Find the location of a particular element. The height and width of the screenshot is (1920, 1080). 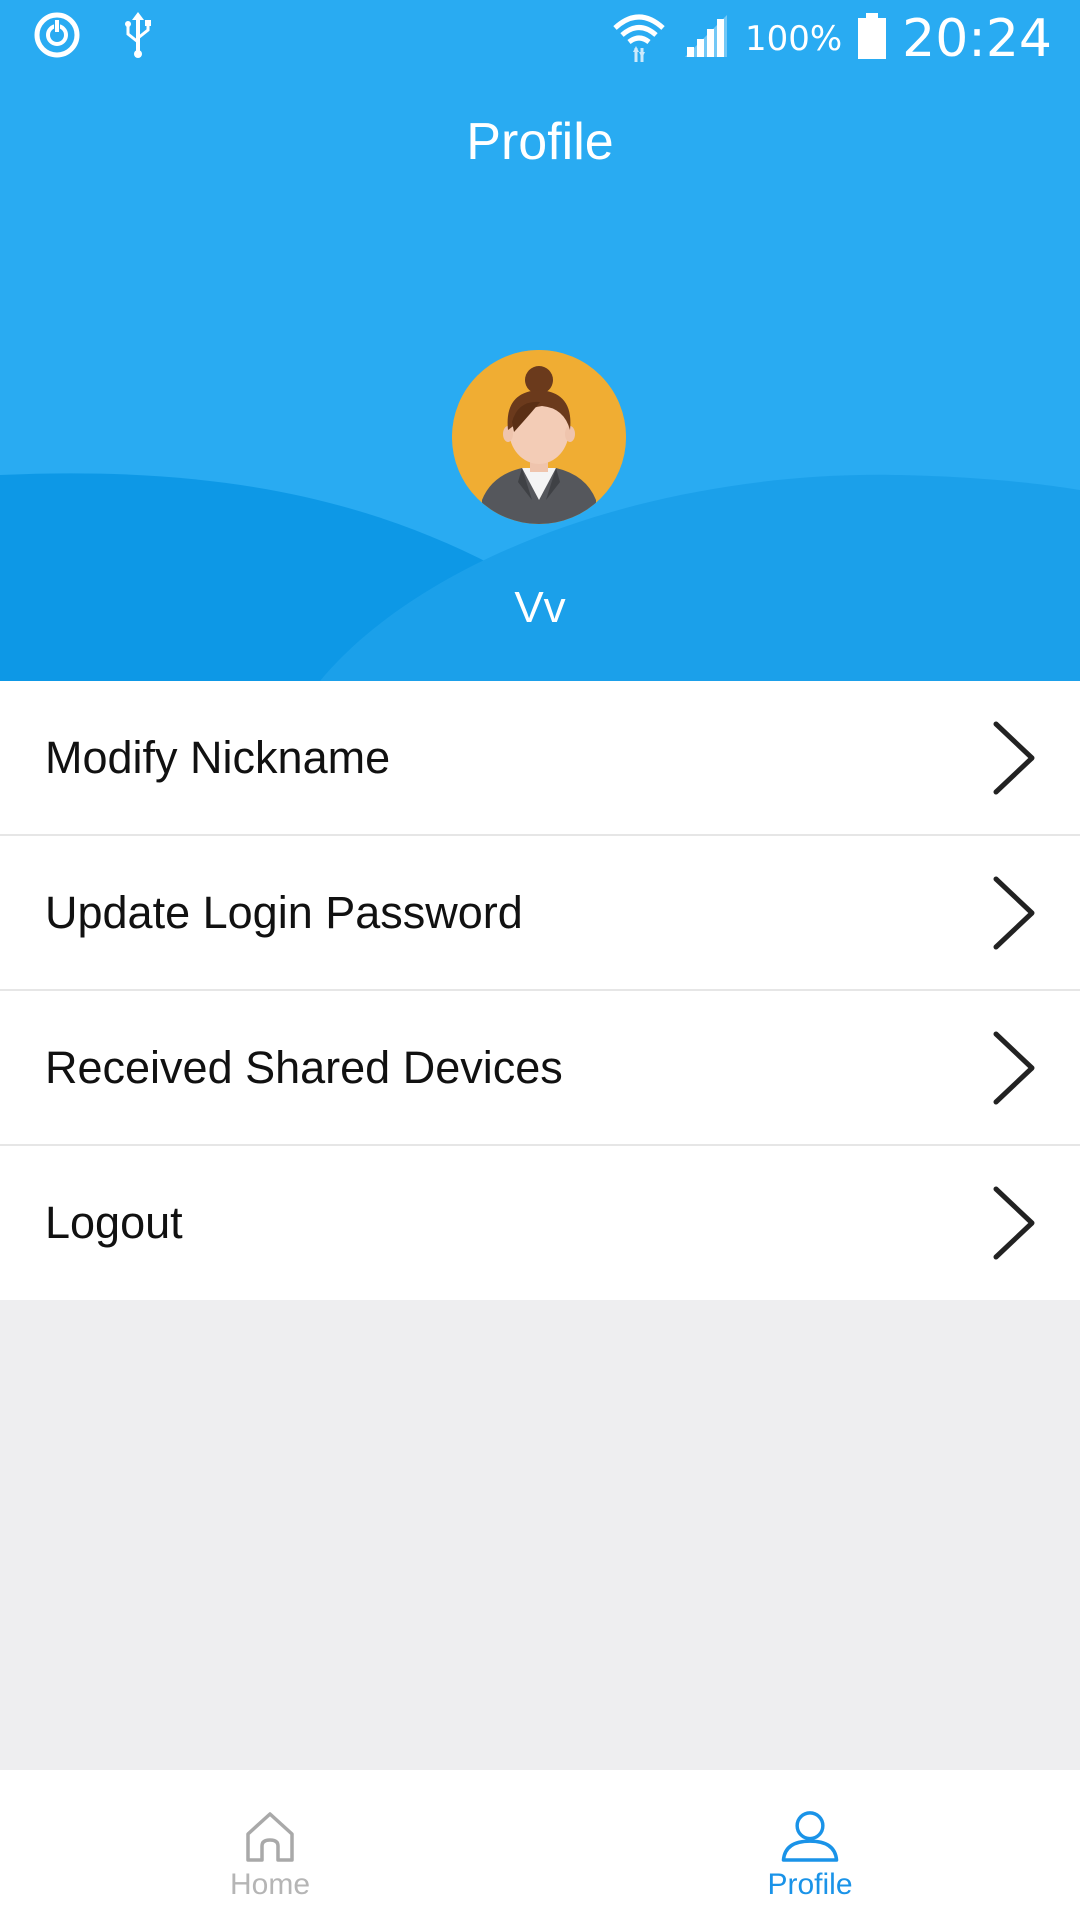

sync-icon is located at coordinates (57, 37).